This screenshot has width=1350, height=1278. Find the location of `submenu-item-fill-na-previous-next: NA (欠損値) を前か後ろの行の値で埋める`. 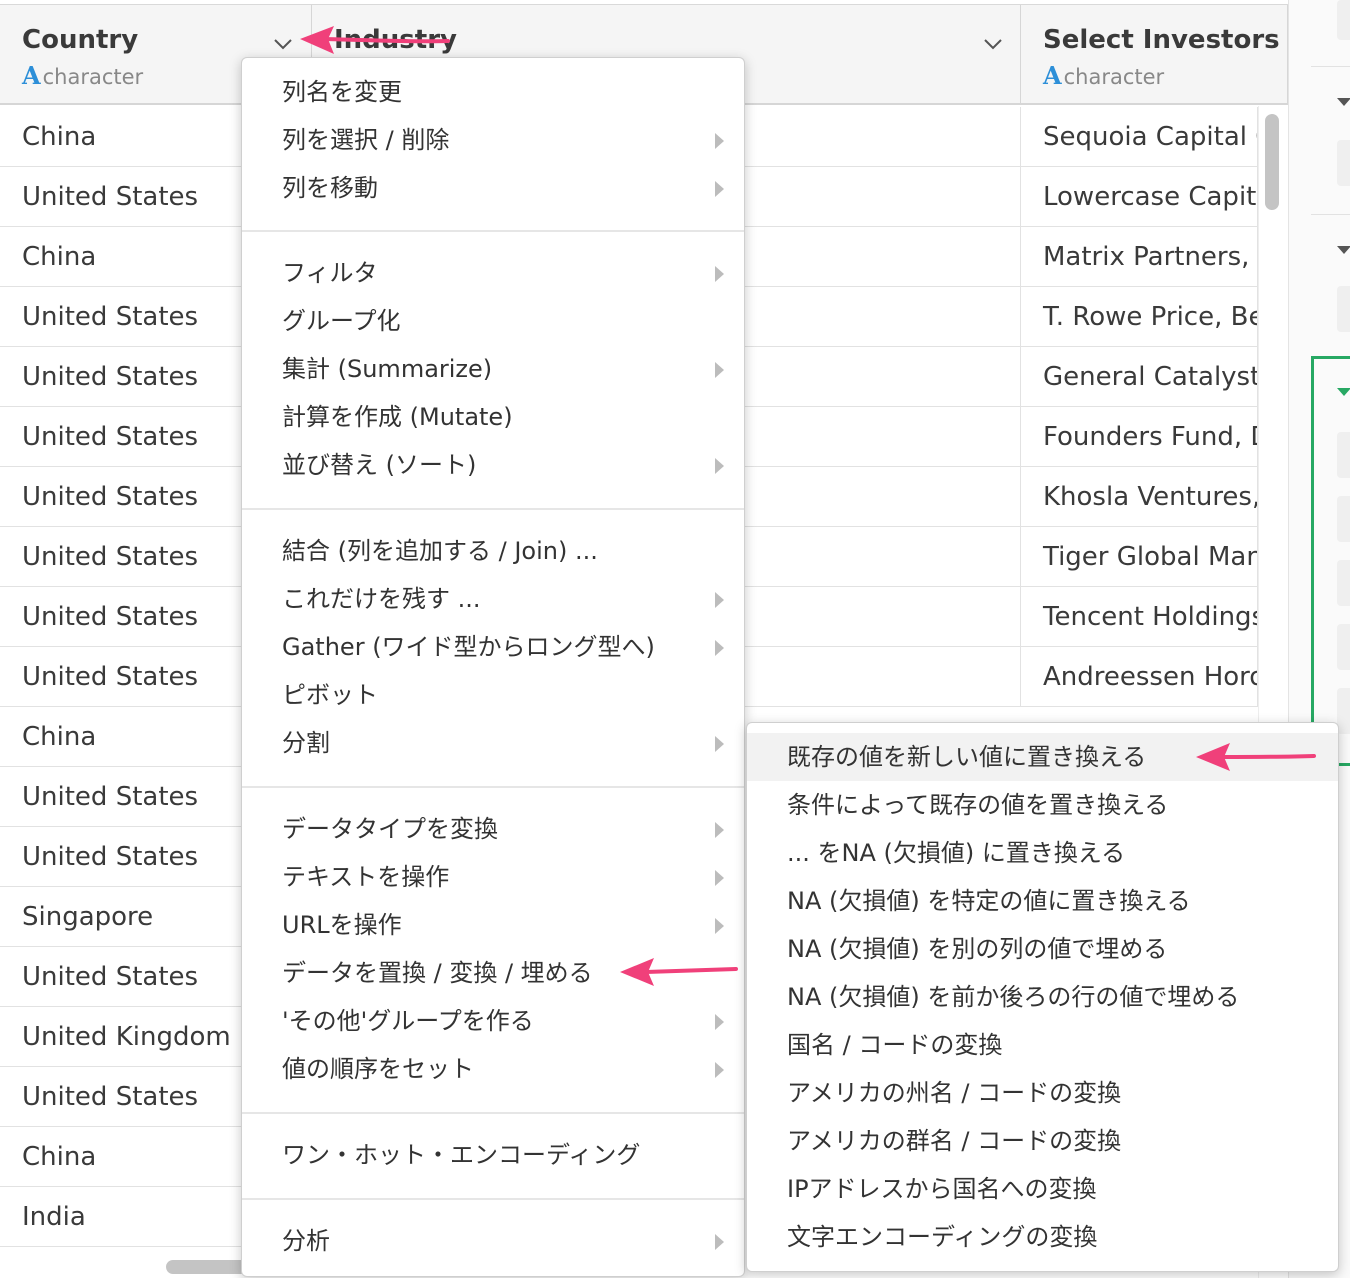

submenu-item-fill-na-previous-next: NA (欠損値) を前か後ろの行の値で埋める is located at coordinates (1042, 997).